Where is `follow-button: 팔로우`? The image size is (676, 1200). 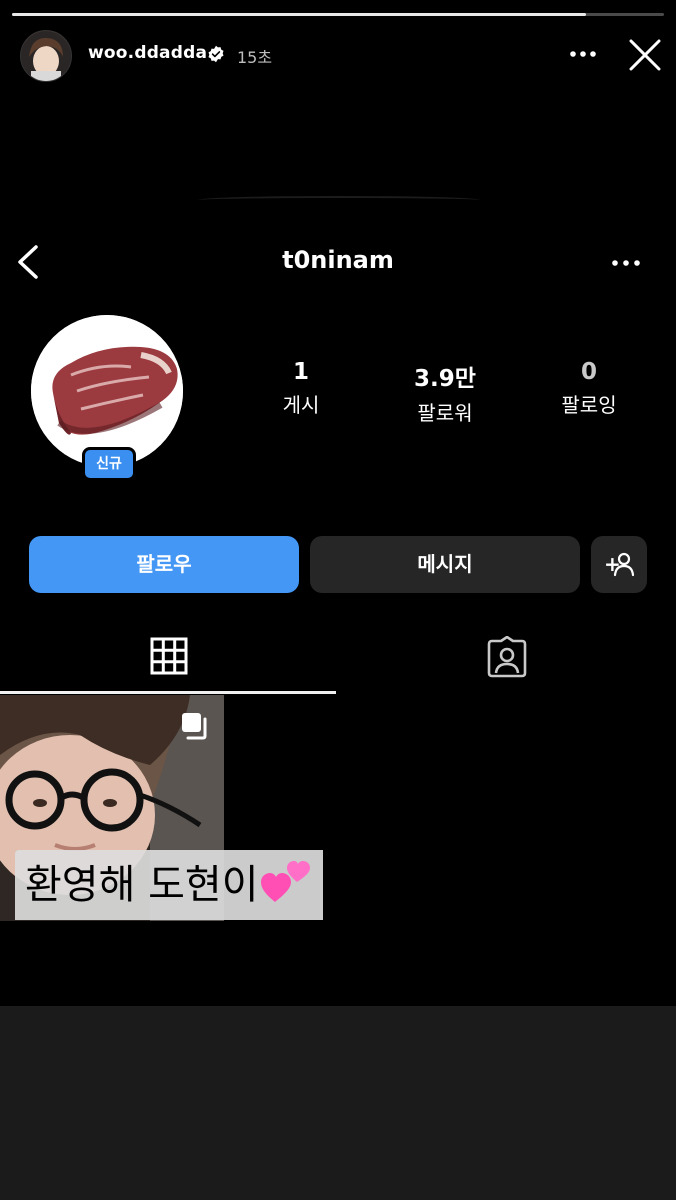
follow-button: 팔로우 is located at coordinates (164, 564).